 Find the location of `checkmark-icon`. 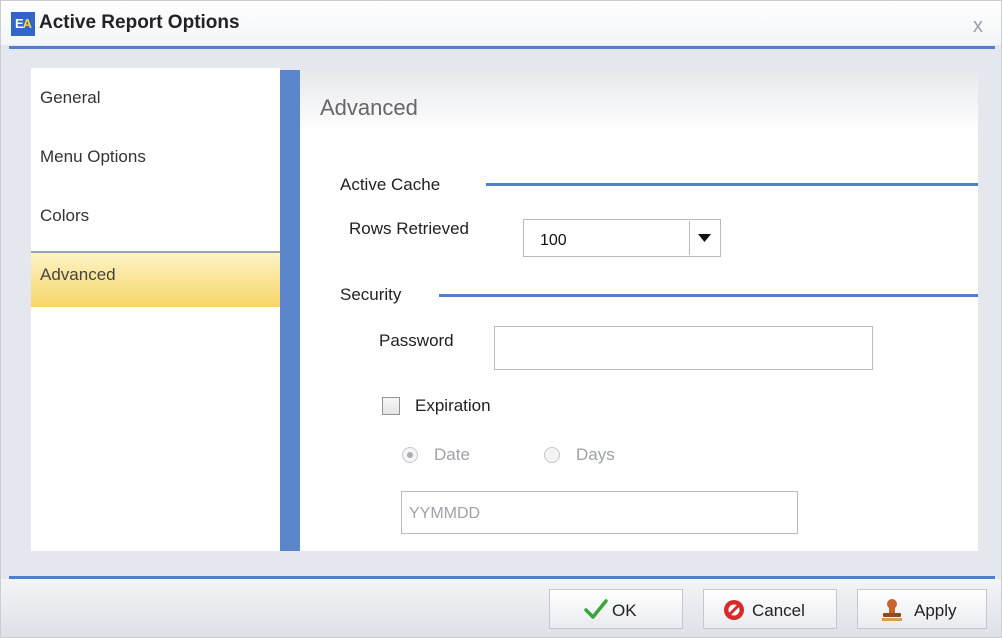

checkmark-icon is located at coordinates (596, 609).